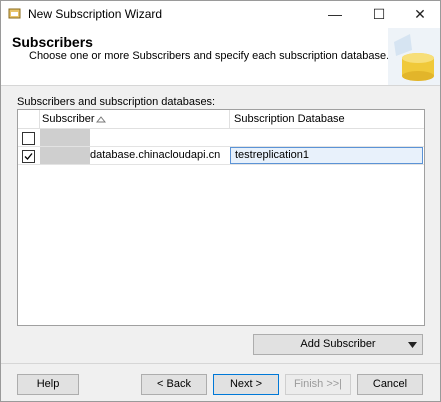 The height and width of the screenshot is (402, 441). What do you see at coordinates (414, 56) in the screenshot?
I see `database-graphic-icon` at bounding box center [414, 56].